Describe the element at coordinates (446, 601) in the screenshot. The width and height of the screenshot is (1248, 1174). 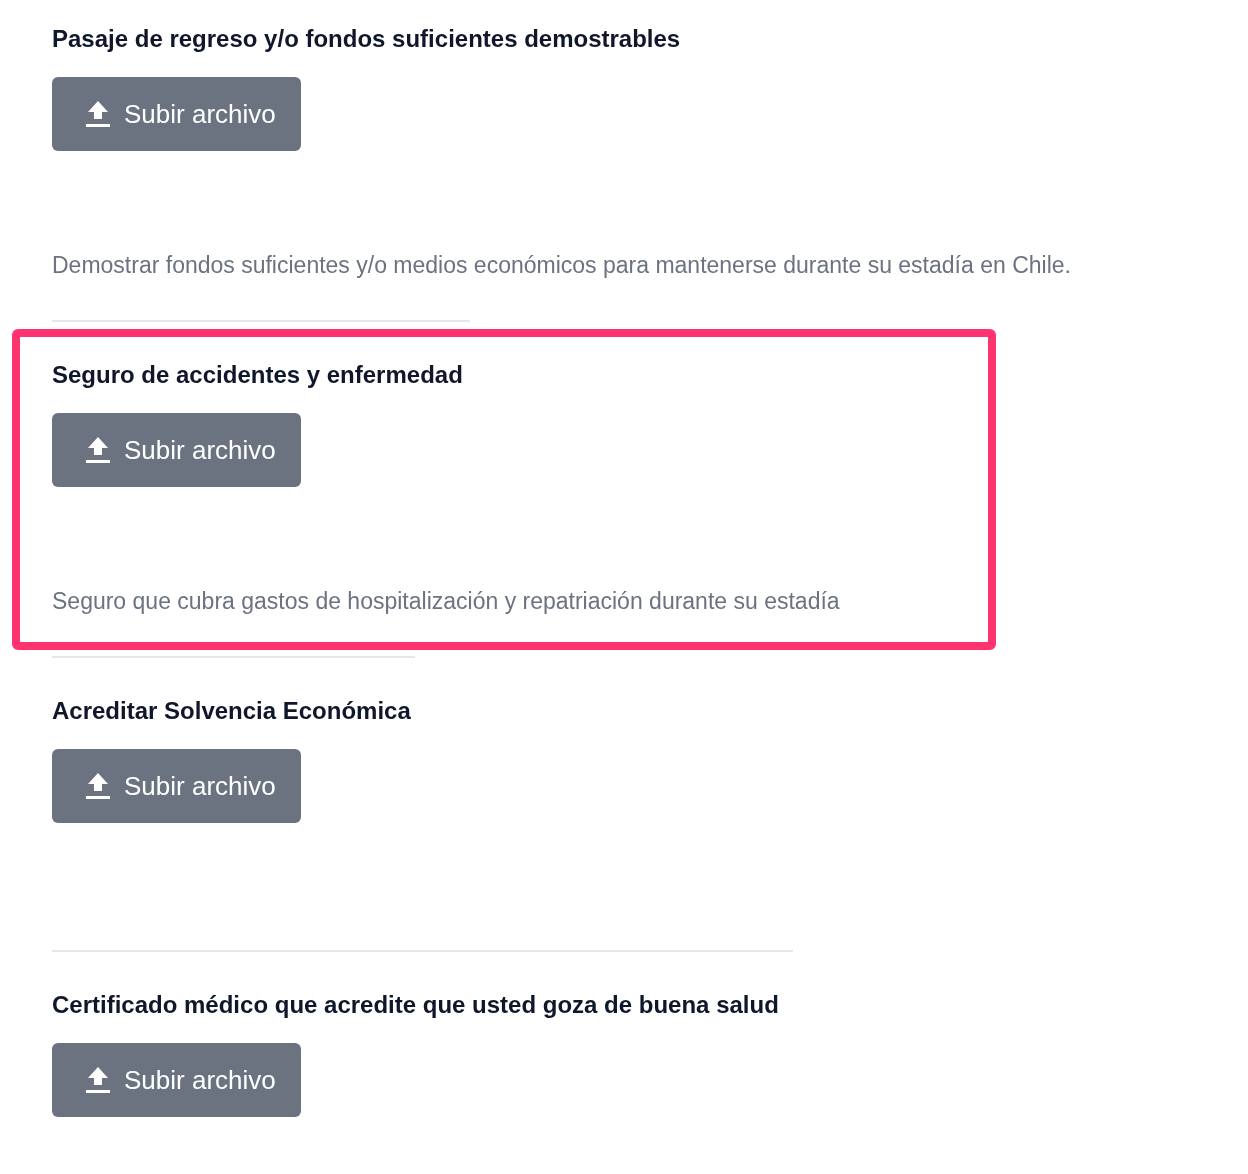
I see `section-description: Seguro que cubra gastos de hospitalización y repatriación durante su estadía` at that location.